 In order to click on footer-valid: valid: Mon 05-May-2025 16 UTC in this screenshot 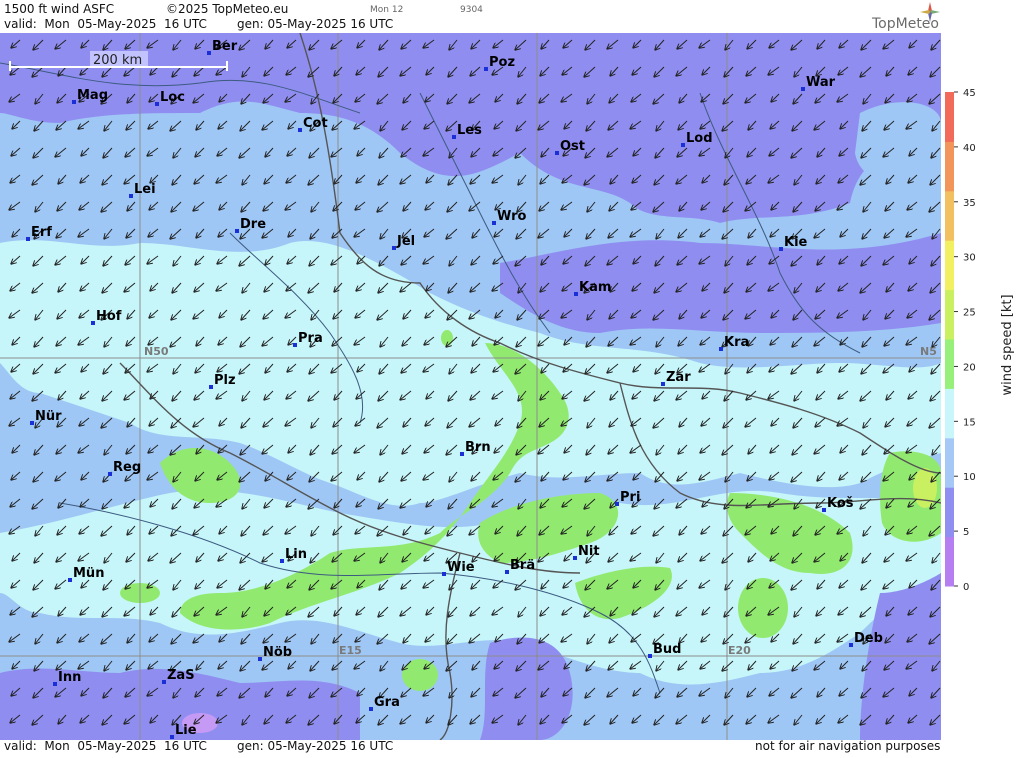, I will do `click(105, 746)`.